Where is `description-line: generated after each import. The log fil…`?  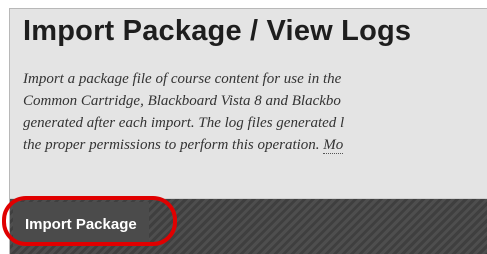
description-line: generated after each import. The log fil… is located at coordinates (184, 123).